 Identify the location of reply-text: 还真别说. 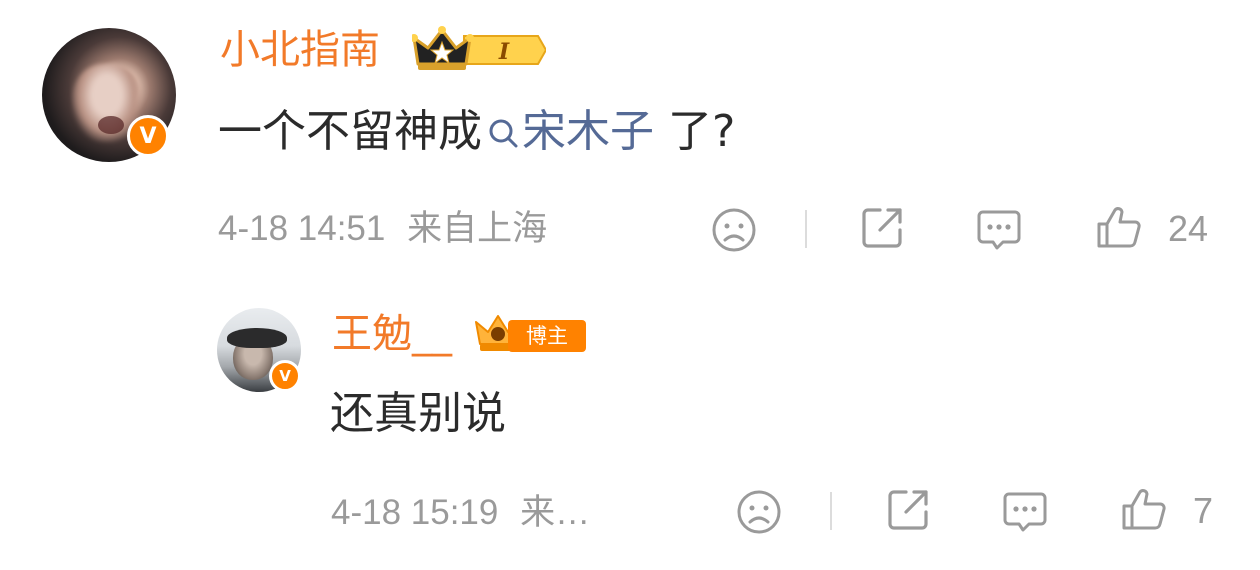
(418, 413).